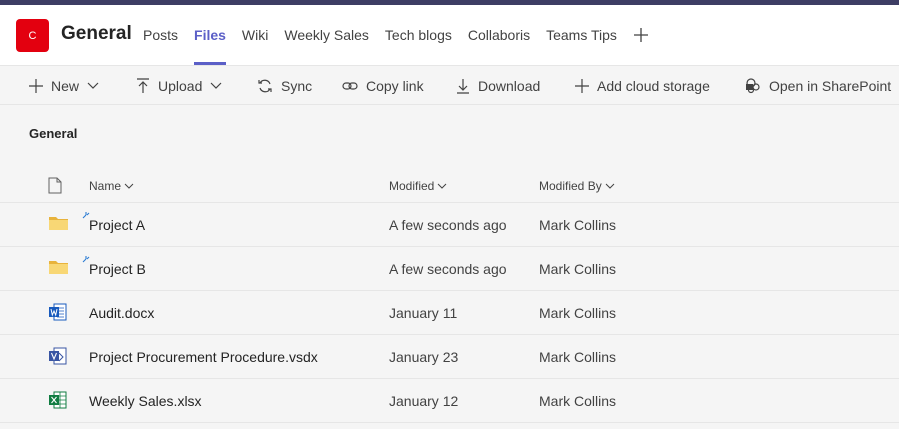 The height and width of the screenshot is (429, 899). I want to click on upload-label: Upload, so click(180, 85).